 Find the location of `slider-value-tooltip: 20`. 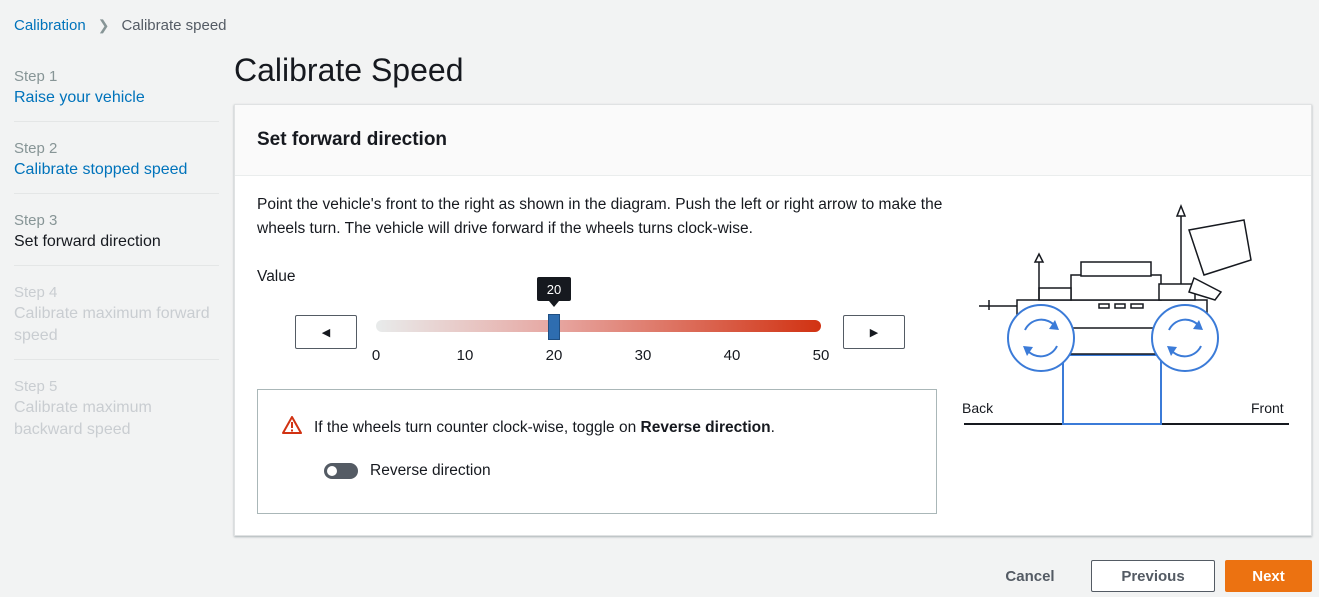

slider-value-tooltip: 20 is located at coordinates (554, 292).